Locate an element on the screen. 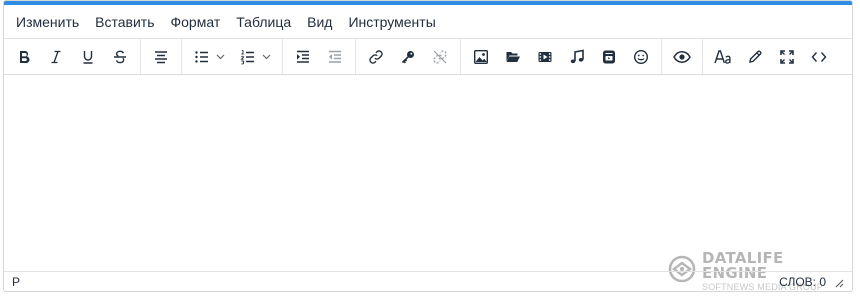  bold-icon is located at coordinates (24, 57).